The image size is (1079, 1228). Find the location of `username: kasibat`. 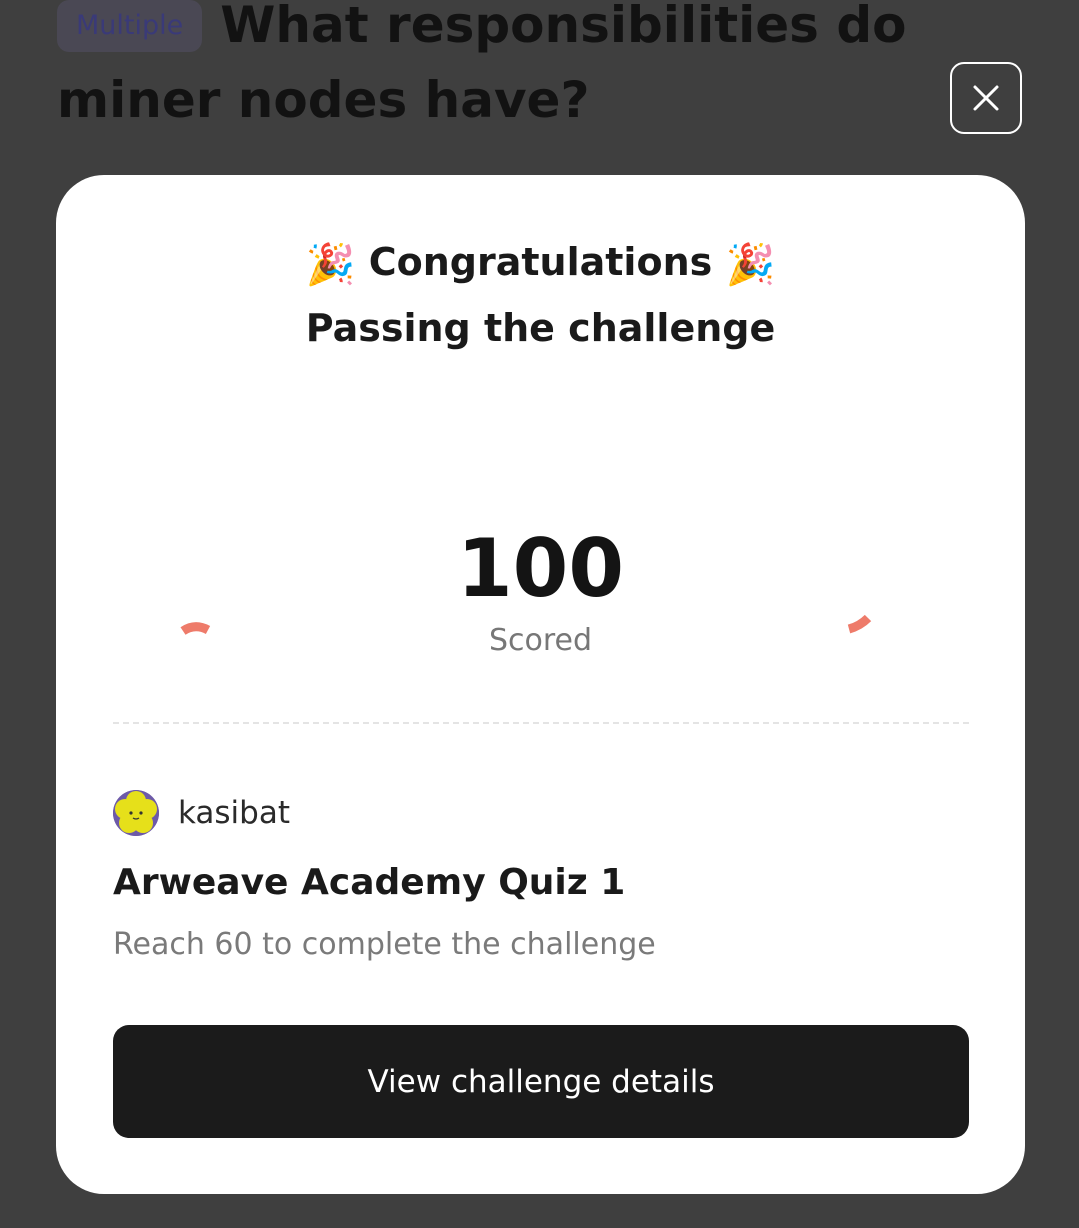

username: kasibat is located at coordinates (234, 813).